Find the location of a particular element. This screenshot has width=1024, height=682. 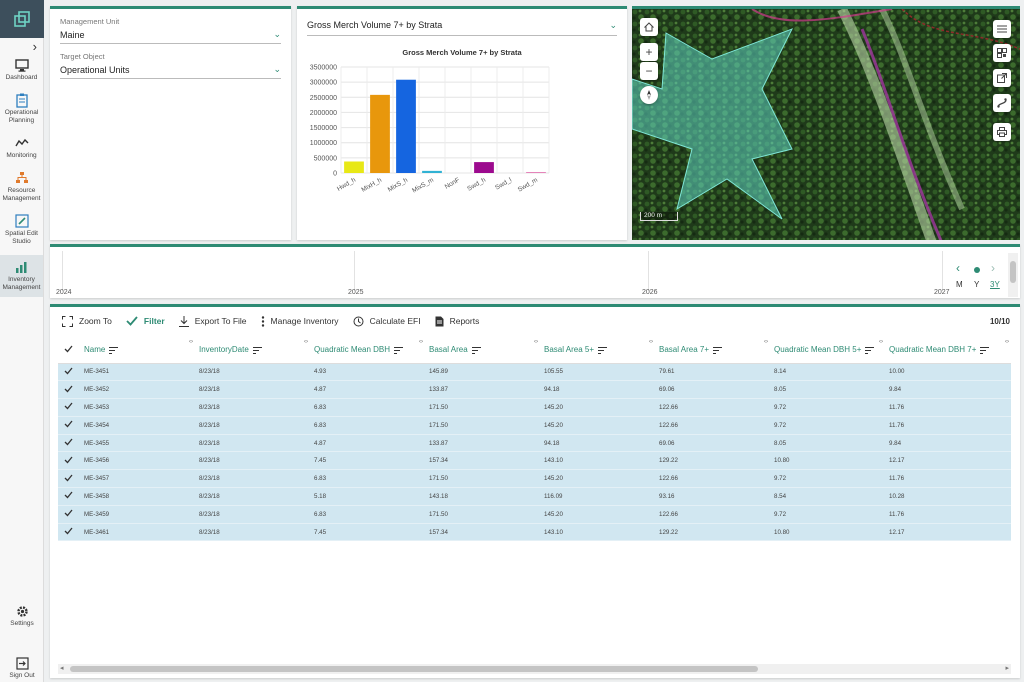

sidebar-item-monitoring: Monitoring is located at coordinates (21, 147).